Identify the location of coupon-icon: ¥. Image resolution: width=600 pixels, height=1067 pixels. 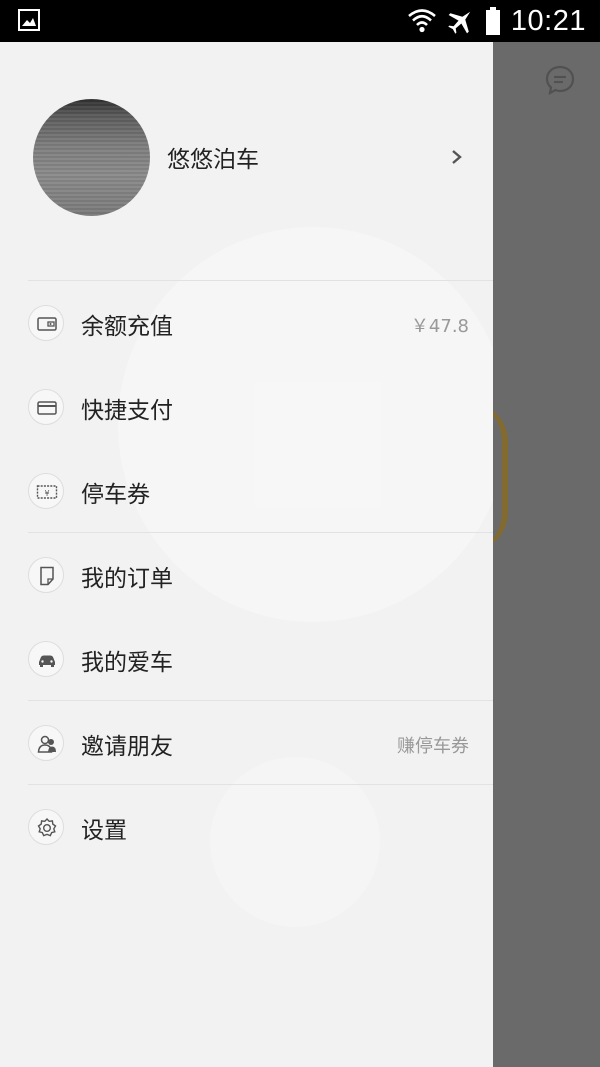
(46, 491).